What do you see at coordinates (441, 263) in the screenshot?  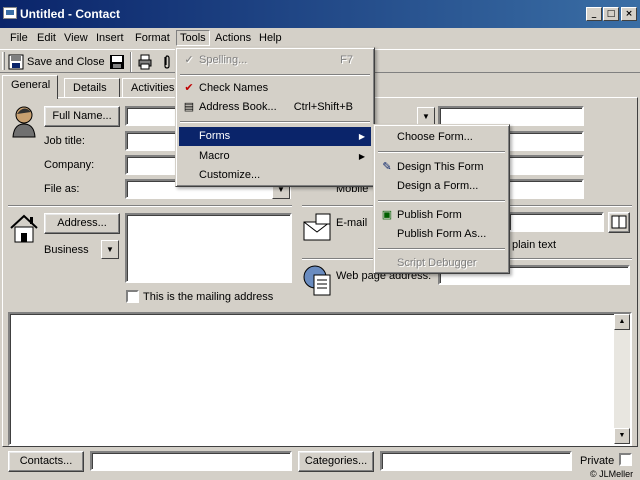 I see `menu-item-script-debugger: Script Debugger` at bounding box center [441, 263].